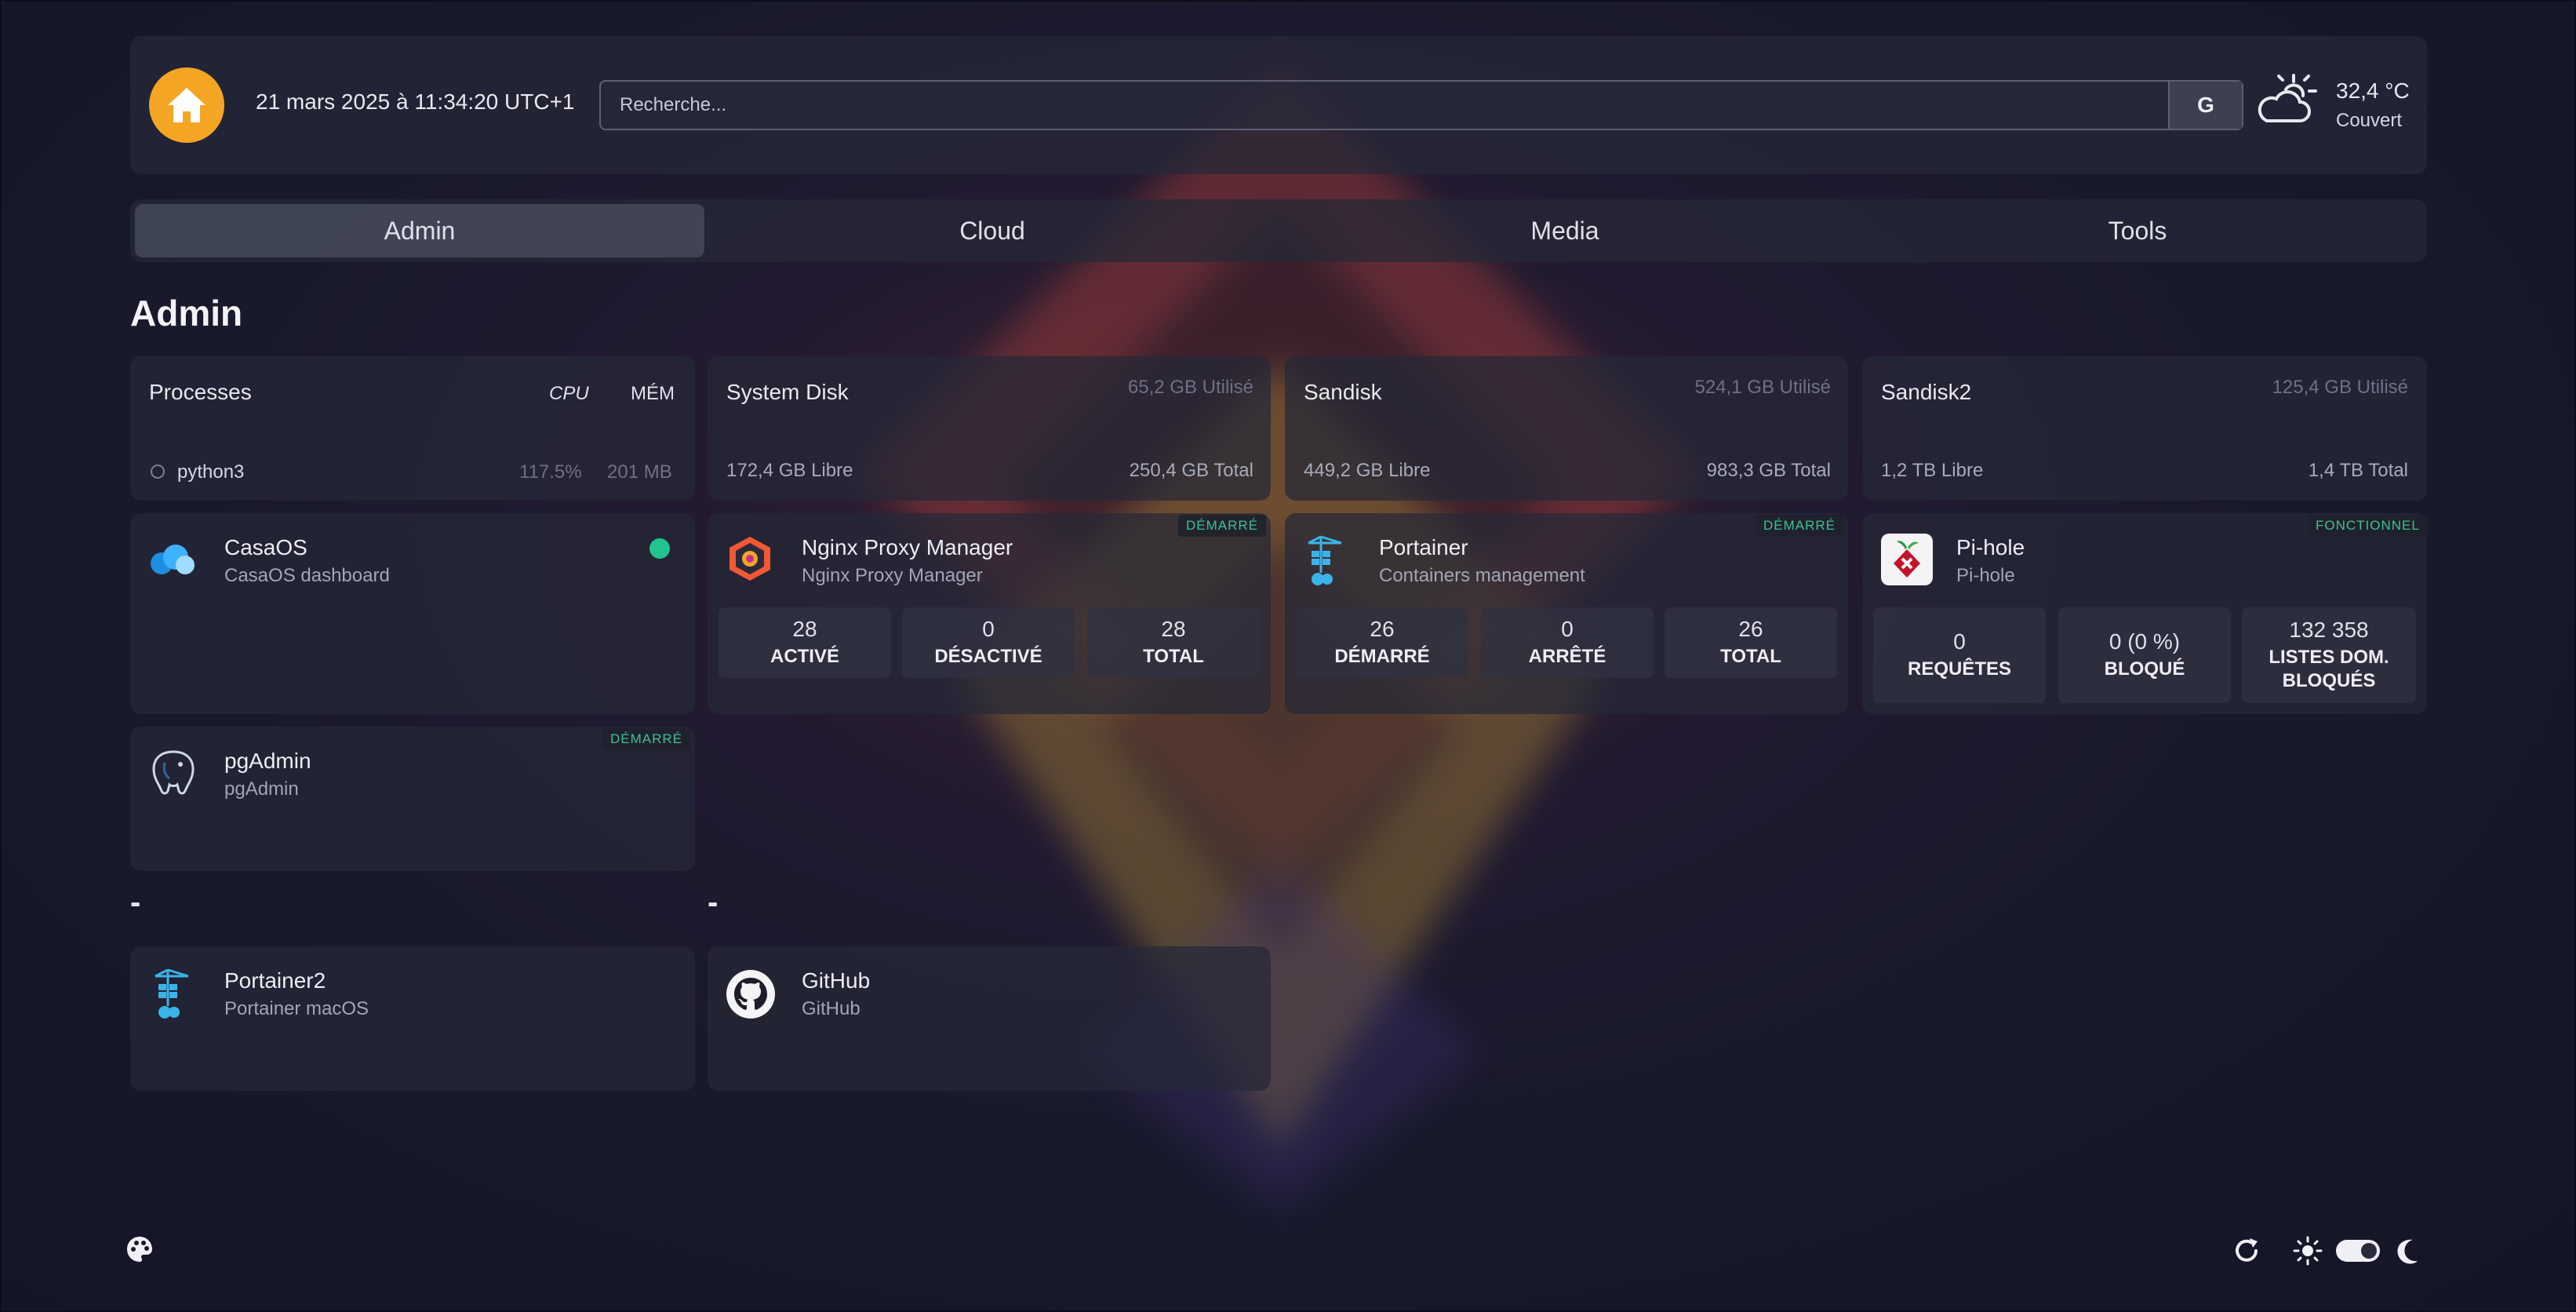 This screenshot has height=1312, width=2576. I want to click on service-description: CasaOS dashboard, so click(307, 575).